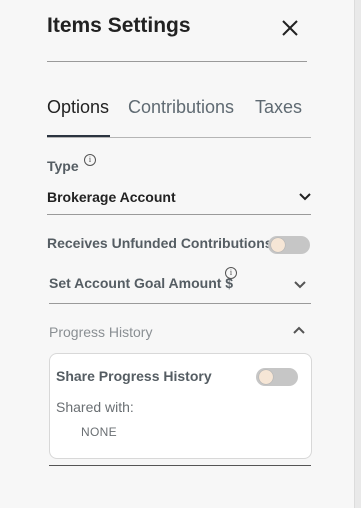 The width and height of the screenshot is (361, 508). I want to click on type-label: Type, so click(63, 166).